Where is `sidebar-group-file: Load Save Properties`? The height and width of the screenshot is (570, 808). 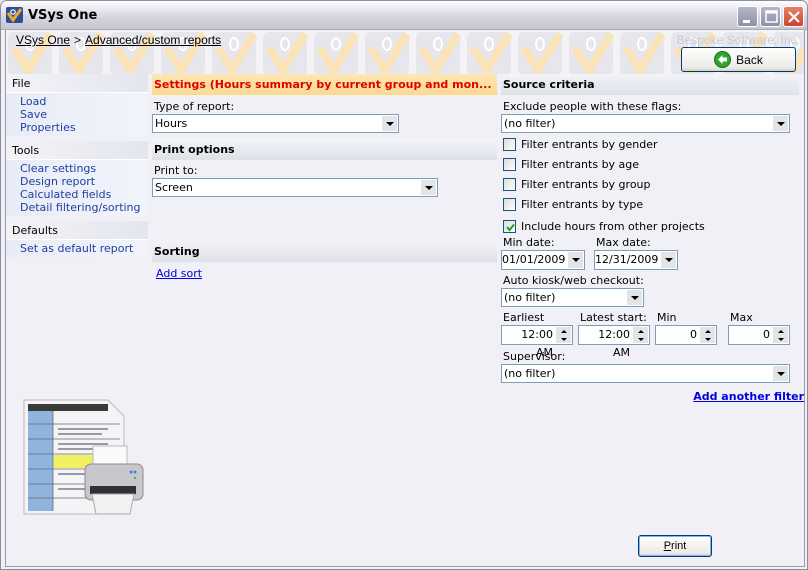
sidebar-group-file: Load Save Properties is located at coordinates (77, 114).